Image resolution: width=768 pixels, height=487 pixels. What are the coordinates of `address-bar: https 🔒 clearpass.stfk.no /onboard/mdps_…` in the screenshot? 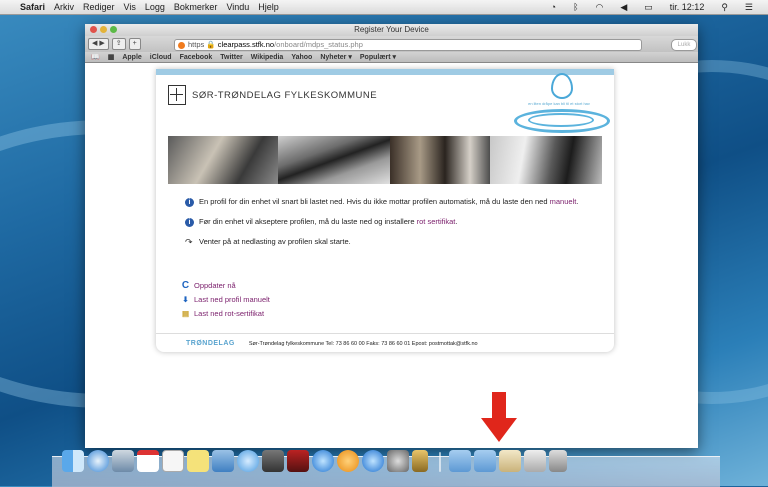 It's located at (408, 45).